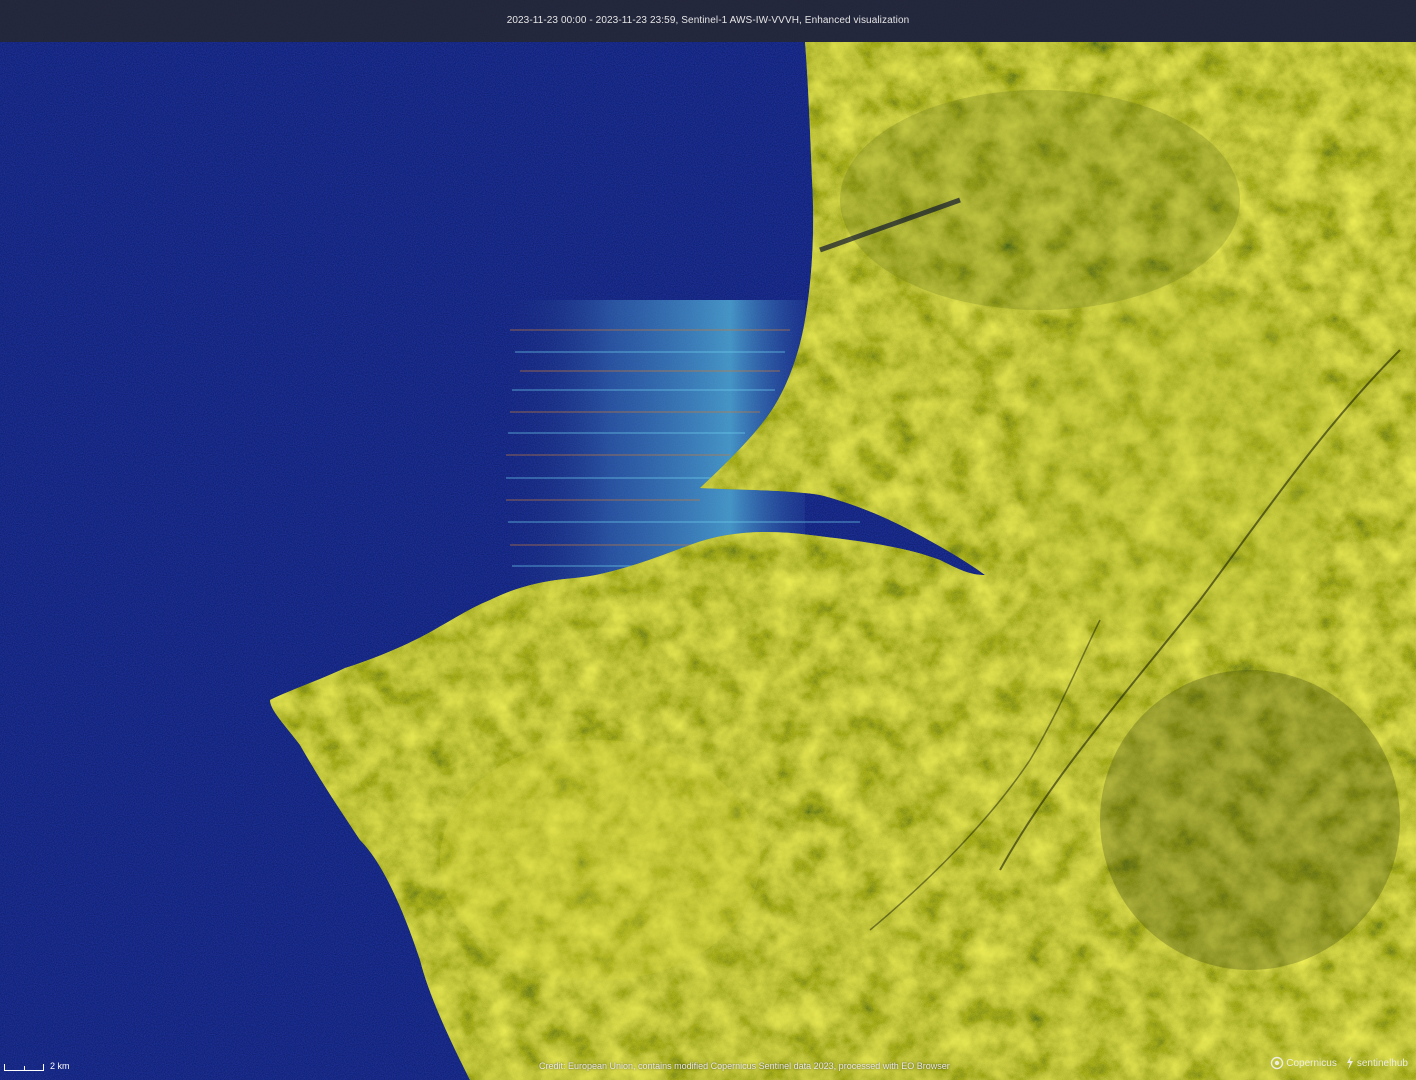  Describe the element at coordinates (1277, 1063) in the screenshot. I see `copernicus-icon` at that location.